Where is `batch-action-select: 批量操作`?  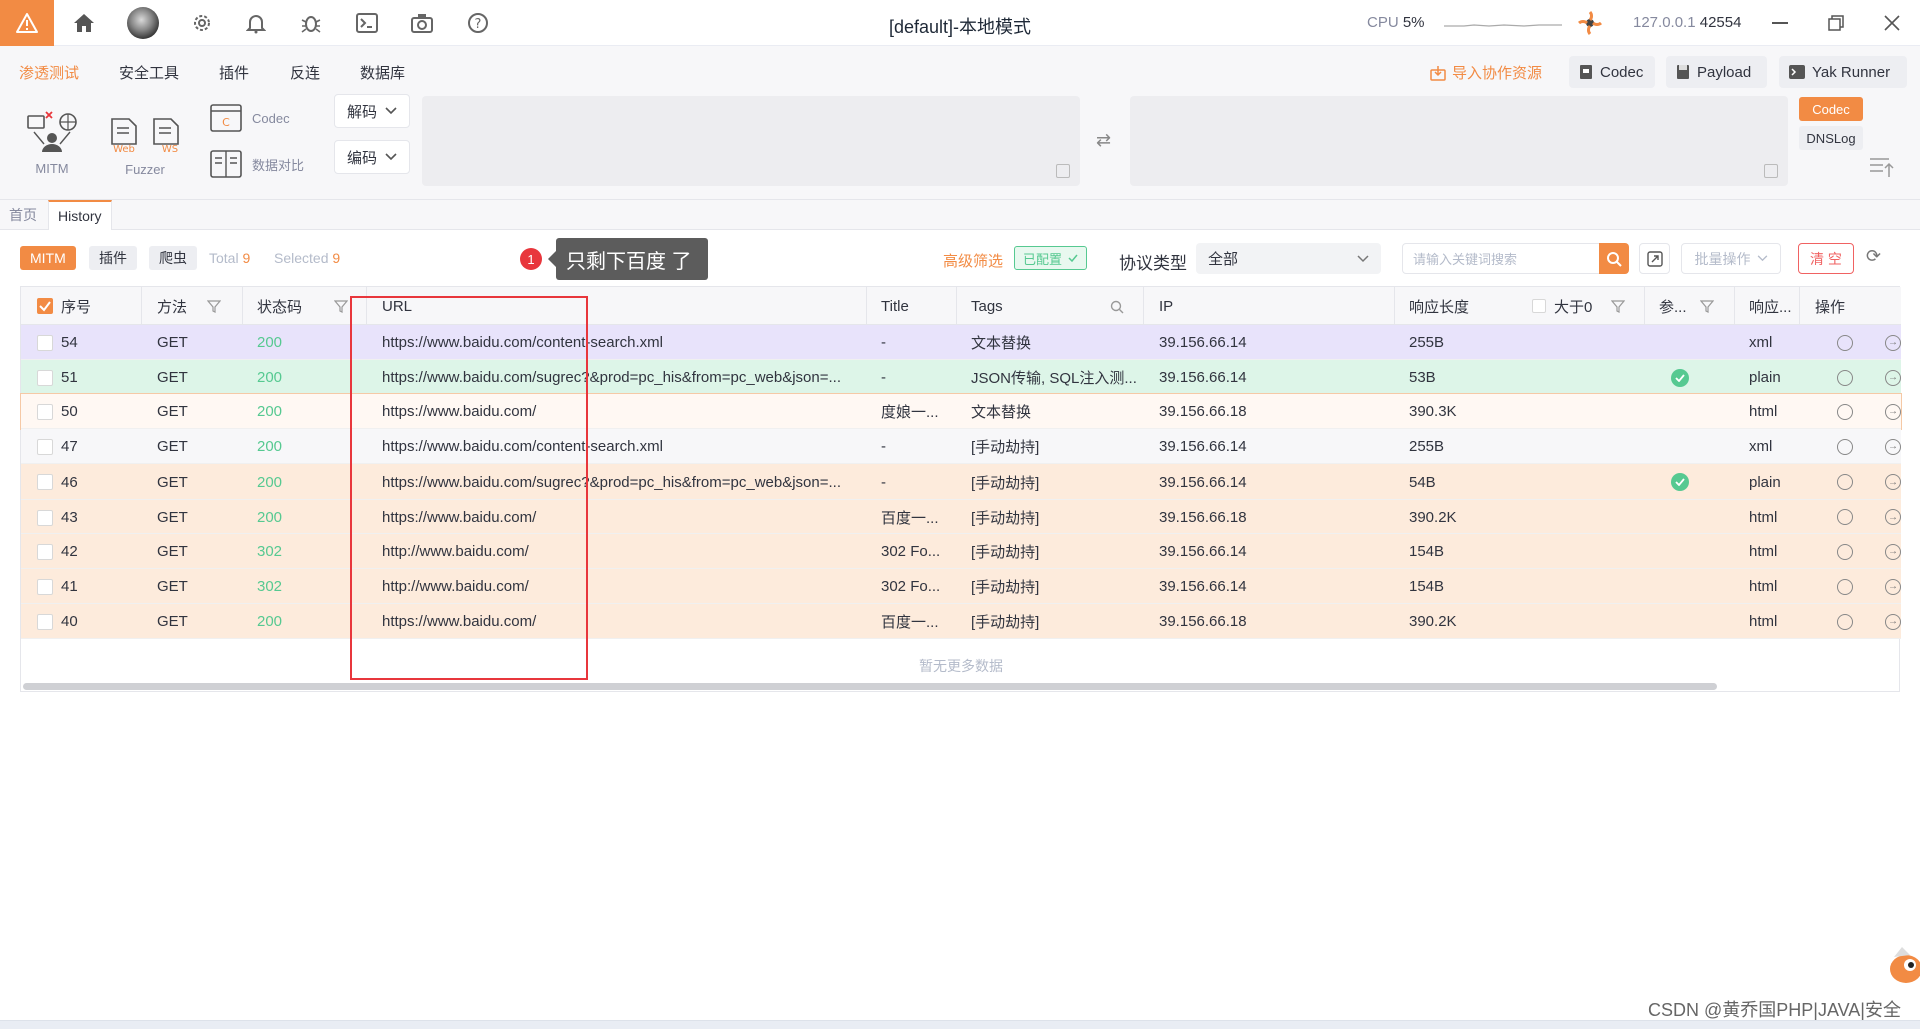
batch-action-select: 批量操作 is located at coordinates (1731, 258).